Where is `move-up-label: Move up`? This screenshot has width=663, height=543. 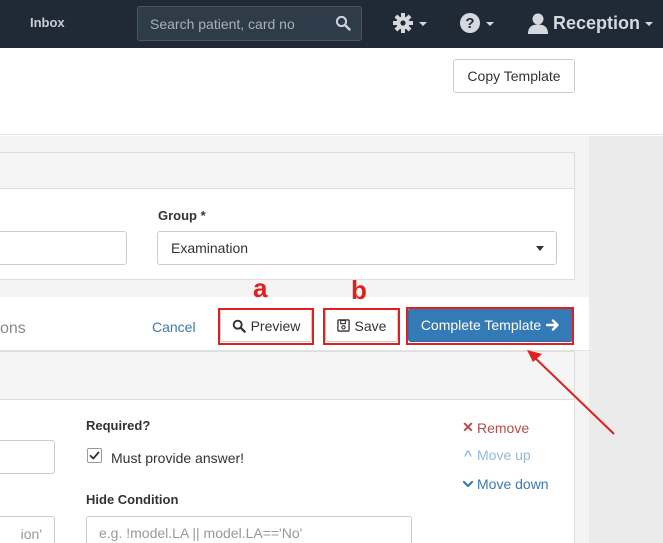
move-up-label: Move up is located at coordinates (504, 455).